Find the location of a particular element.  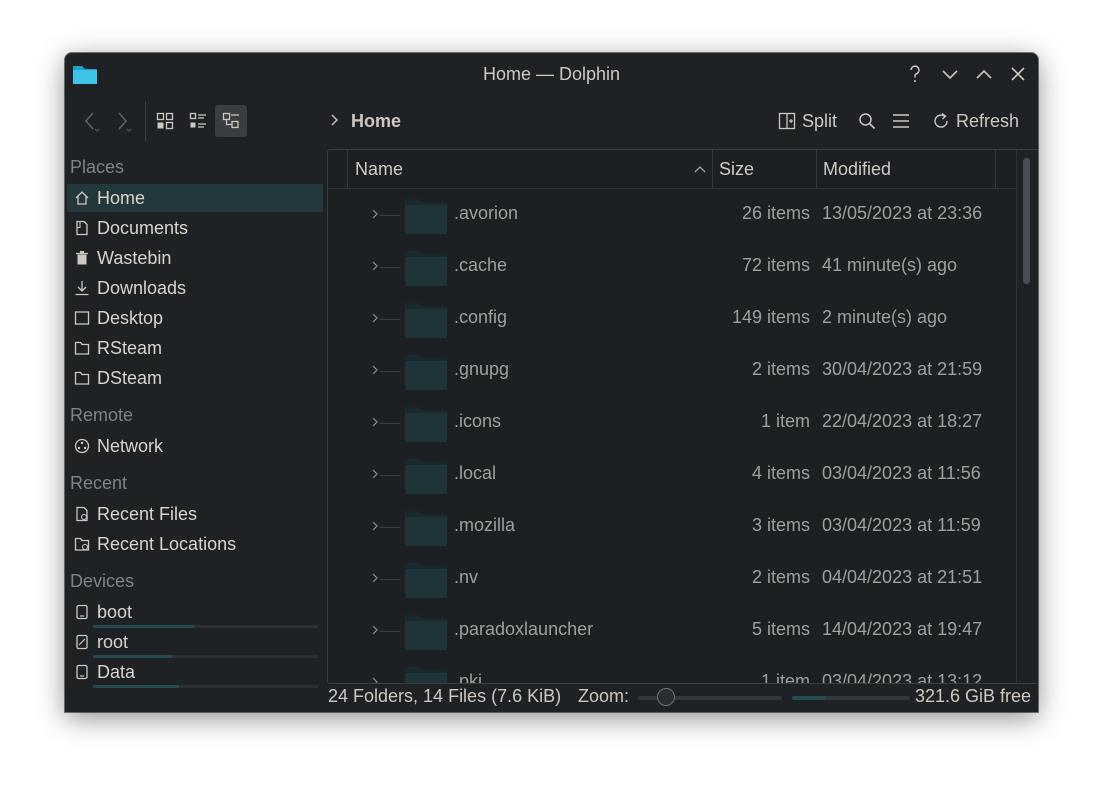

view-icons-icon is located at coordinates (165, 121).